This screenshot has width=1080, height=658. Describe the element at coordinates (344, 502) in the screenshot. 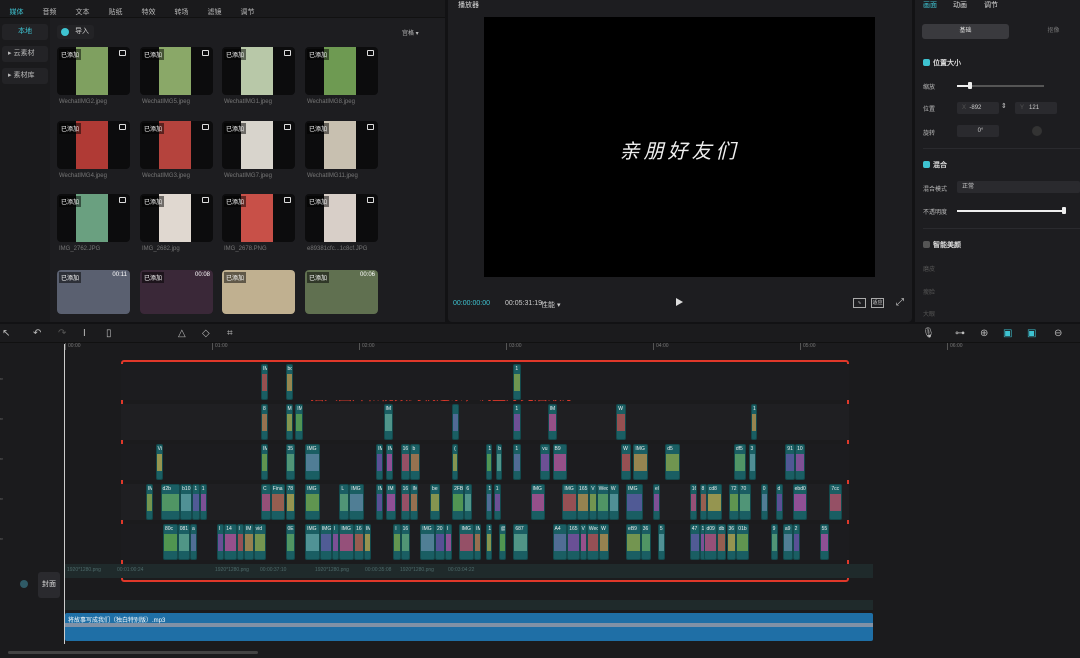

I see `timeline-clip: L` at that location.